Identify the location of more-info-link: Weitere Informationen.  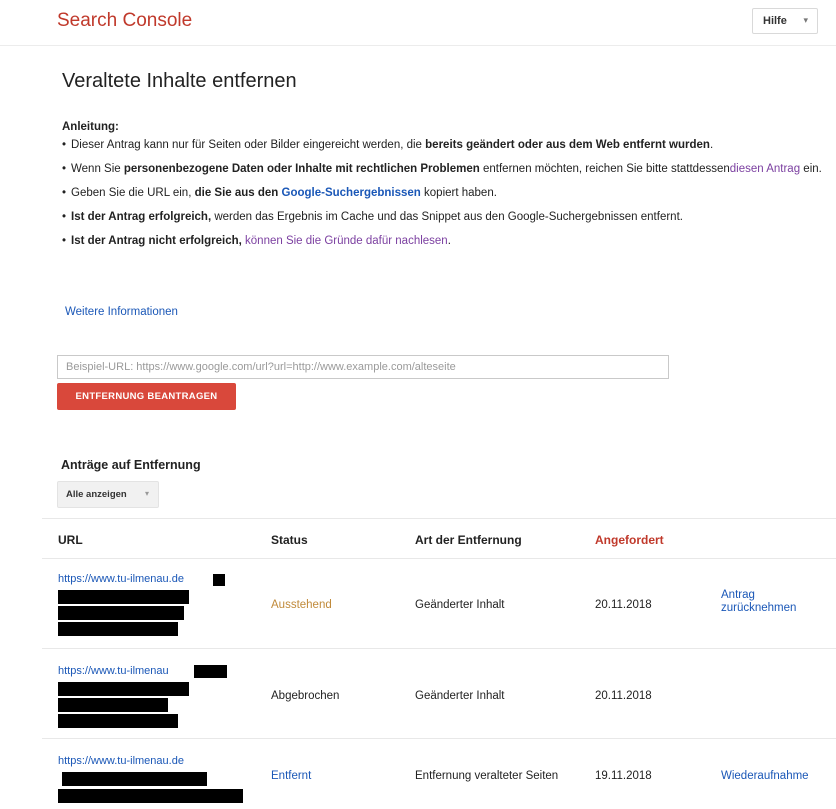
(121, 312).